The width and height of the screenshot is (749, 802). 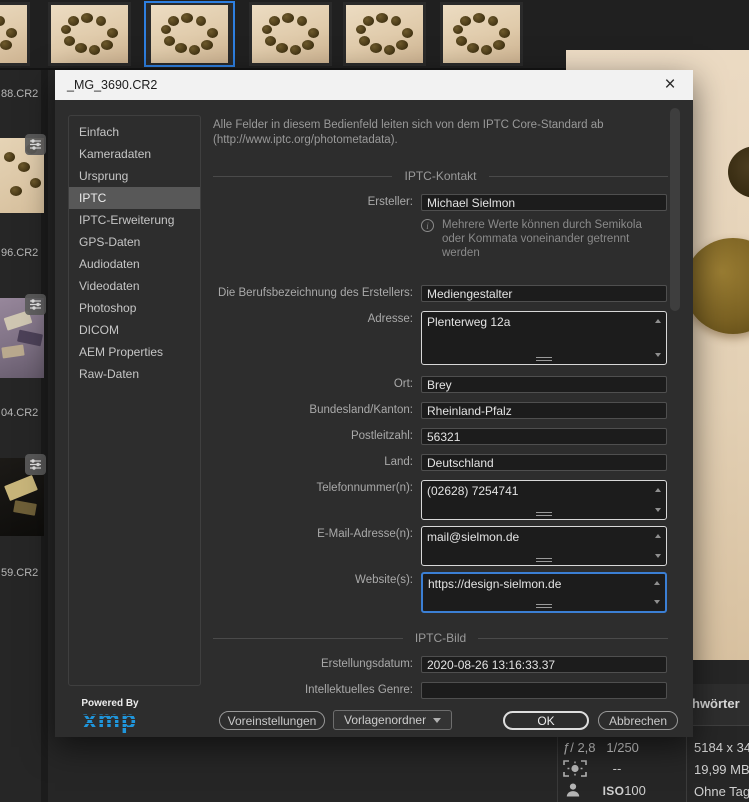 What do you see at coordinates (134, 132) in the screenshot?
I see `sidebar-item-einfach: Einfach` at bounding box center [134, 132].